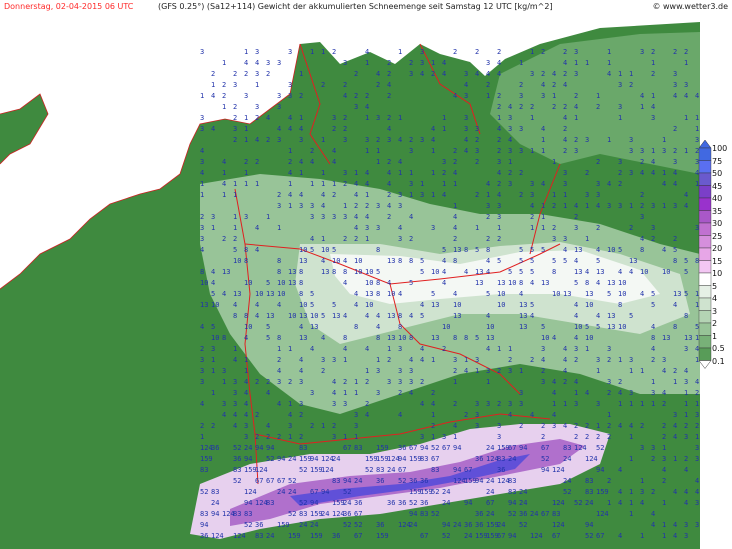 The height and width of the screenshot is (549, 732). Describe the element at coordinates (391, 338) in the screenshot. I see `snow-value: 13` at that location.